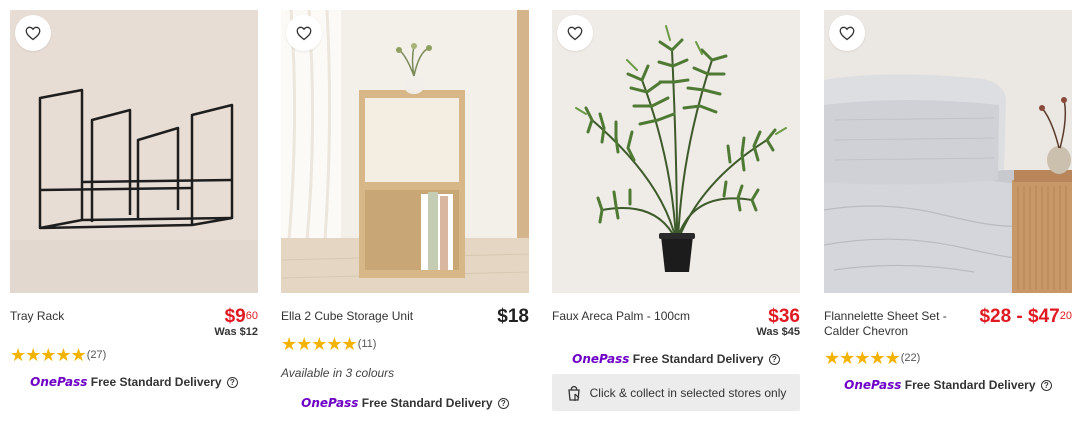 The image size is (1080, 432). What do you see at coordinates (688, 392) in the screenshot?
I see `click-collect-text: Click & collect in selected stores only` at bounding box center [688, 392].